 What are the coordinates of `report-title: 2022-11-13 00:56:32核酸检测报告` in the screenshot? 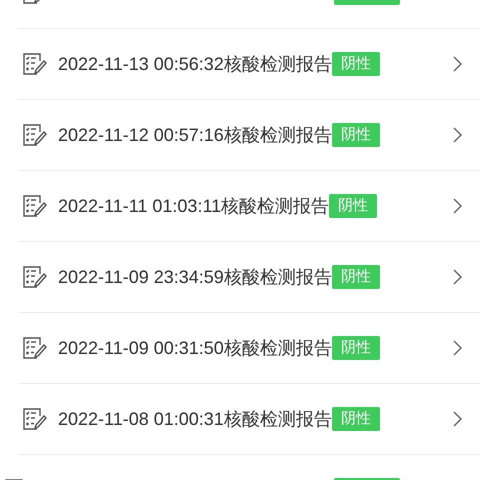 It's located at (195, 64).